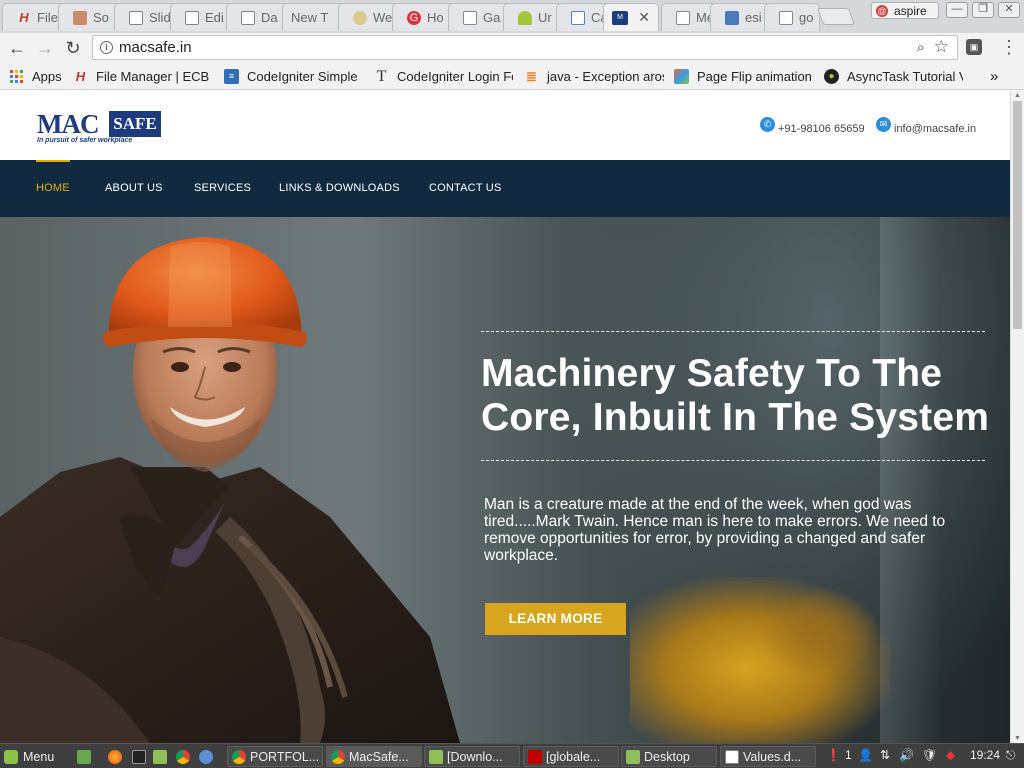  What do you see at coordinates (1009, 10) in the screenshot?
I see `close-window-button: ✕` at bounding box center [1009, 10].